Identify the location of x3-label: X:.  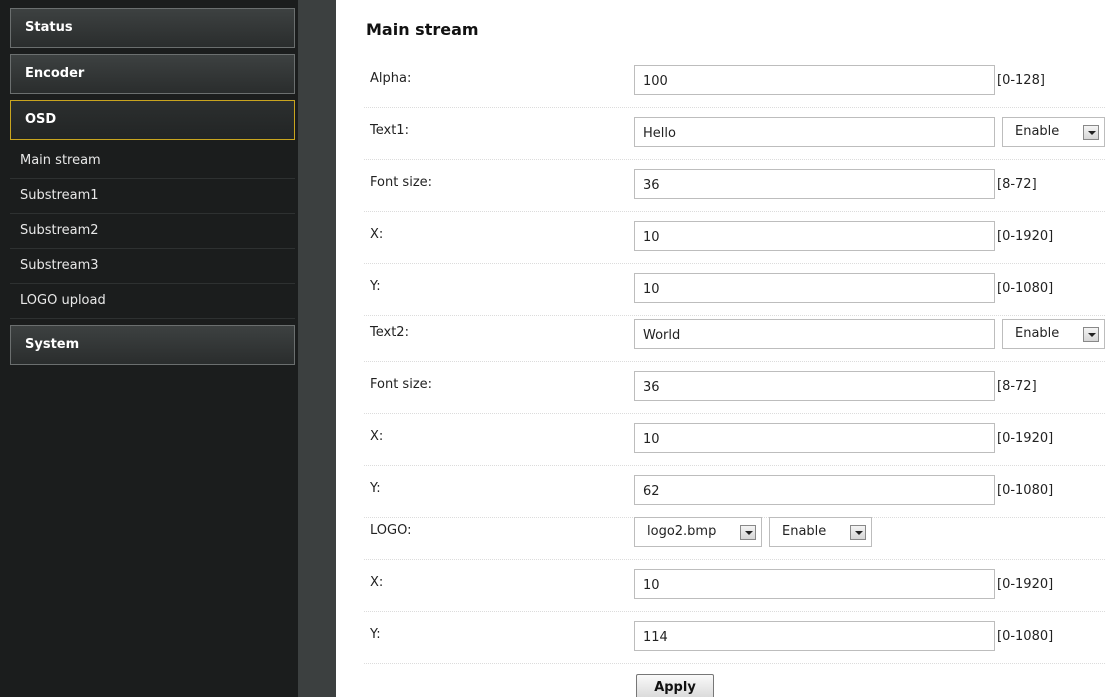
(377, 582).